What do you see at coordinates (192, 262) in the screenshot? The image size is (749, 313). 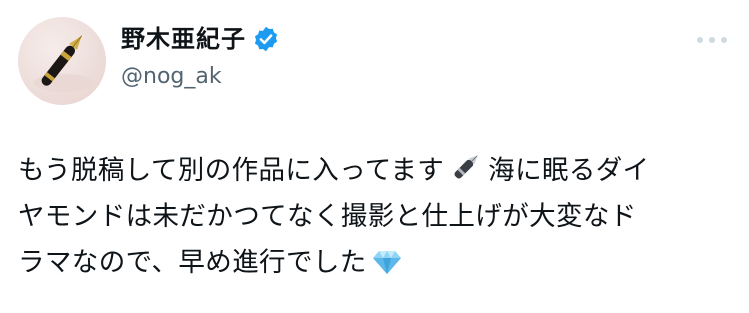 I see `tweet-text-segment: ラマなので、早め進行でした` at bounding box center [192, 262].